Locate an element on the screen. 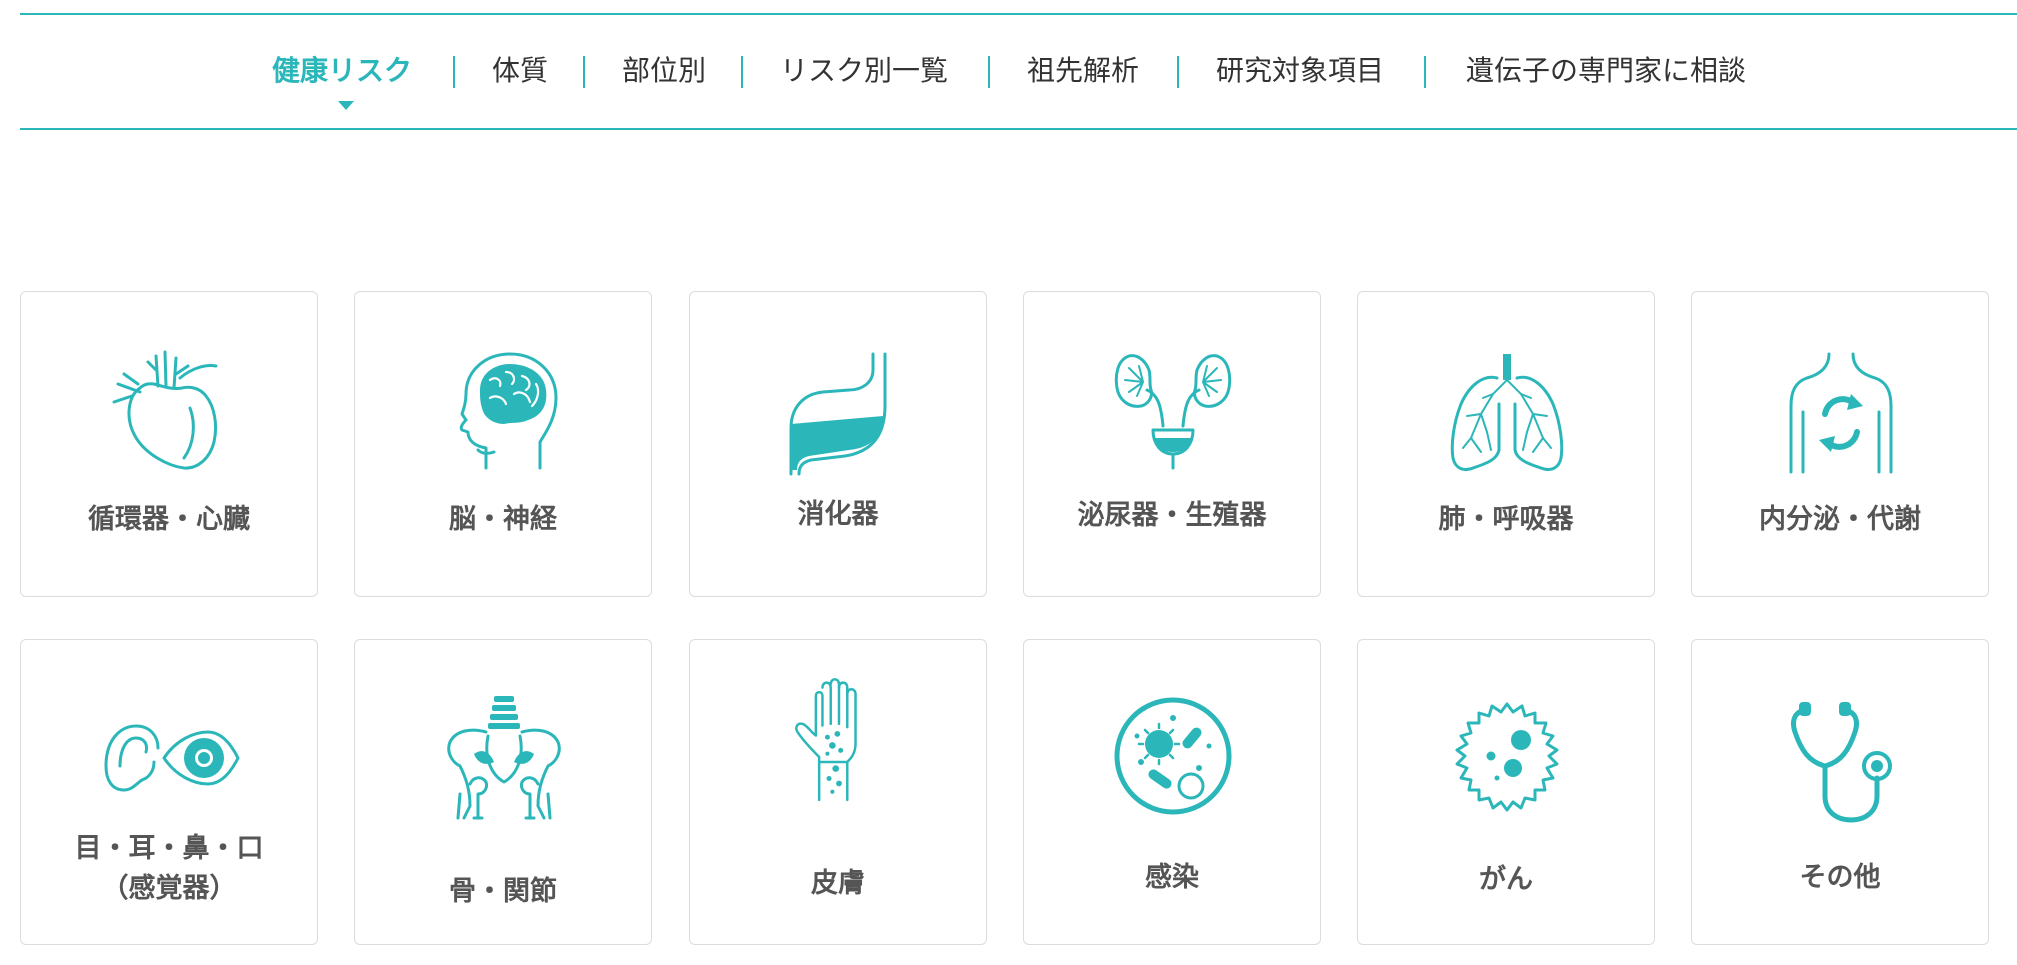  tab-genetic-counseling: 遺伝子の専門家に相談 is located at coordinates (1606, 71).